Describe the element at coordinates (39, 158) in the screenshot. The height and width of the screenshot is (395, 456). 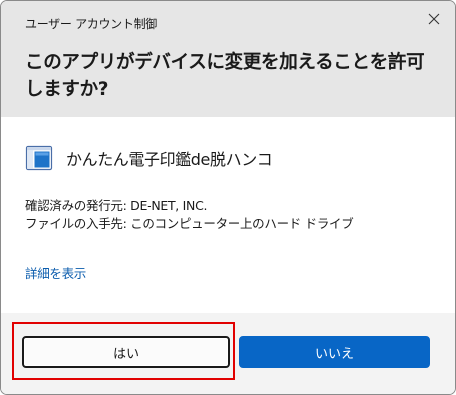
I see `app-window-icon` at that location.